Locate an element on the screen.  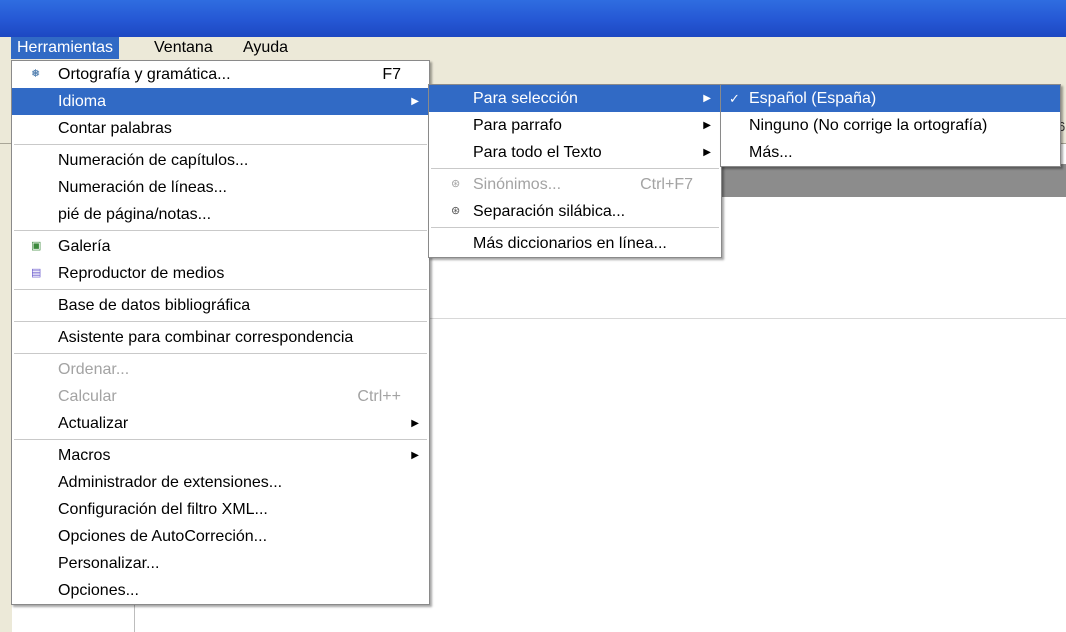
menu-item-contar-palabras: Contar palabras is located at coordinates (220, 128).